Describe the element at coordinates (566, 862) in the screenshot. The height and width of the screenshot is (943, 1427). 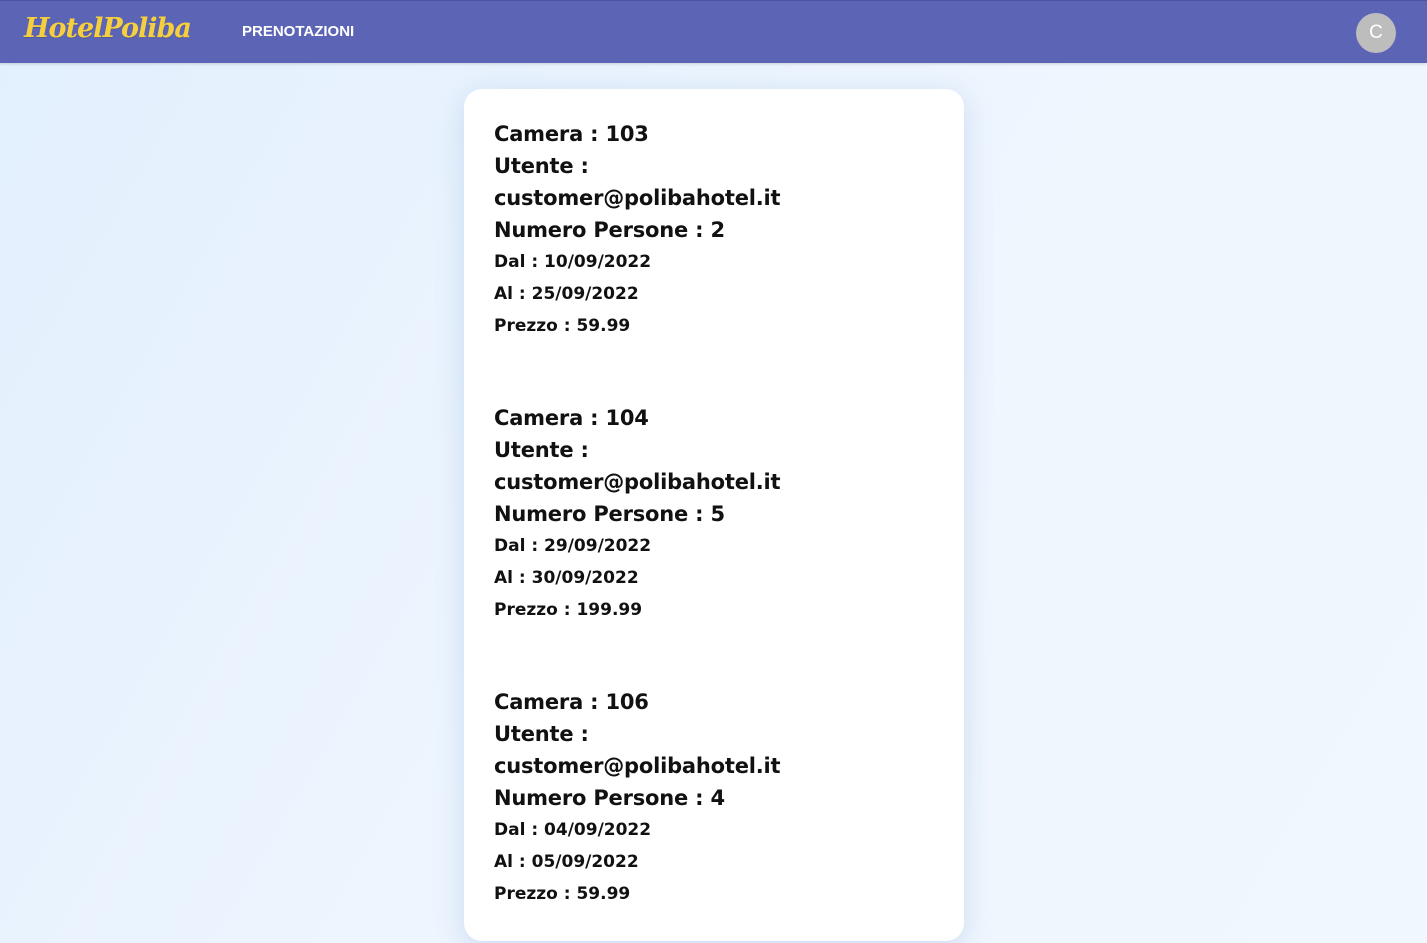
I see `booking-al: Al : 05/09/2022` at that location.